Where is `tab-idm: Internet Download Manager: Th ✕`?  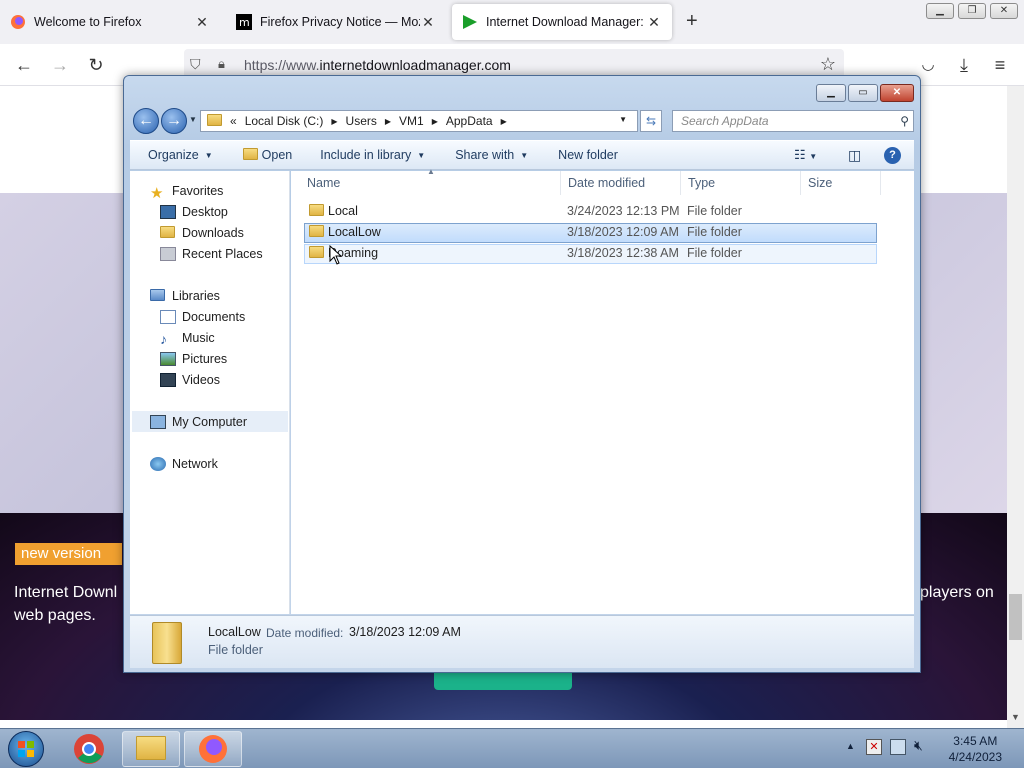
tab-idm: Internet Download Manager: Th ✕ is located at coordinates (562, 22).